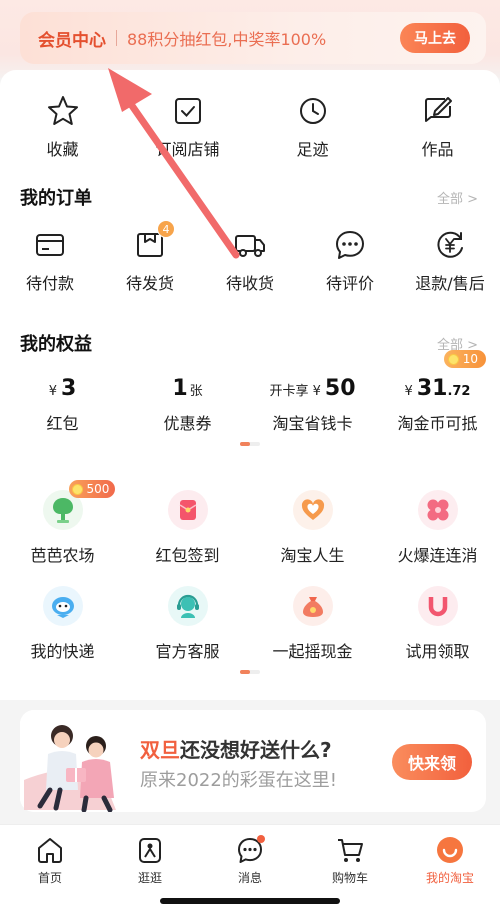  I want to click on rights-suffix: 张, so click(196, 391).